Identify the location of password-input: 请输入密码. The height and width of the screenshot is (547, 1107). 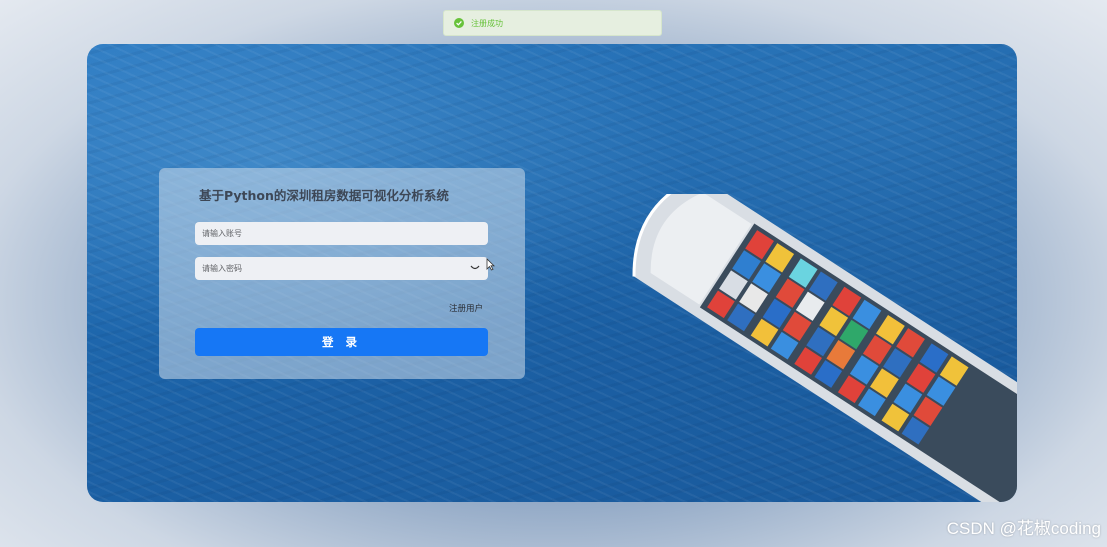
(341, 268).